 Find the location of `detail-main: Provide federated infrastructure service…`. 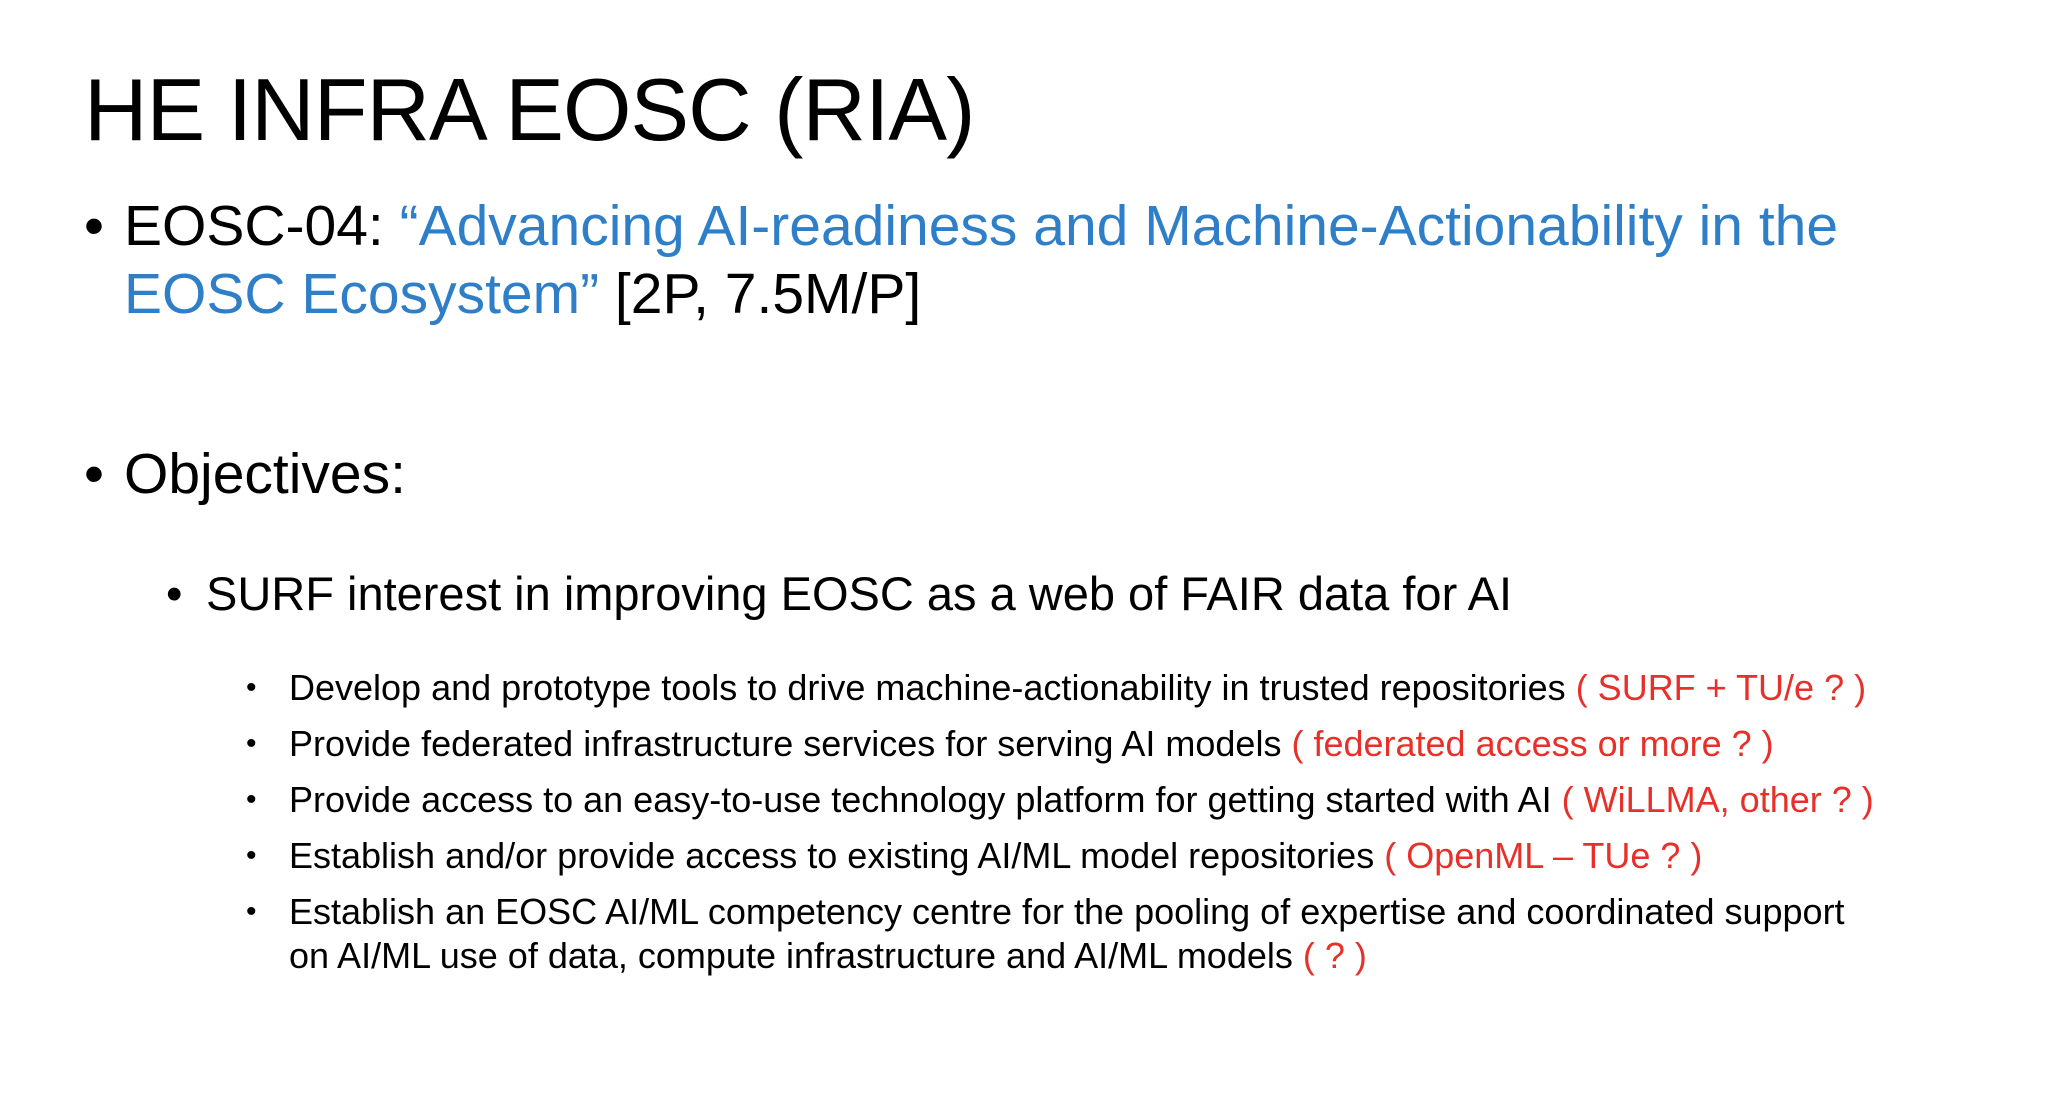

detail-main: Provide federated infrastructure service… is located at coordinates (790, 743).